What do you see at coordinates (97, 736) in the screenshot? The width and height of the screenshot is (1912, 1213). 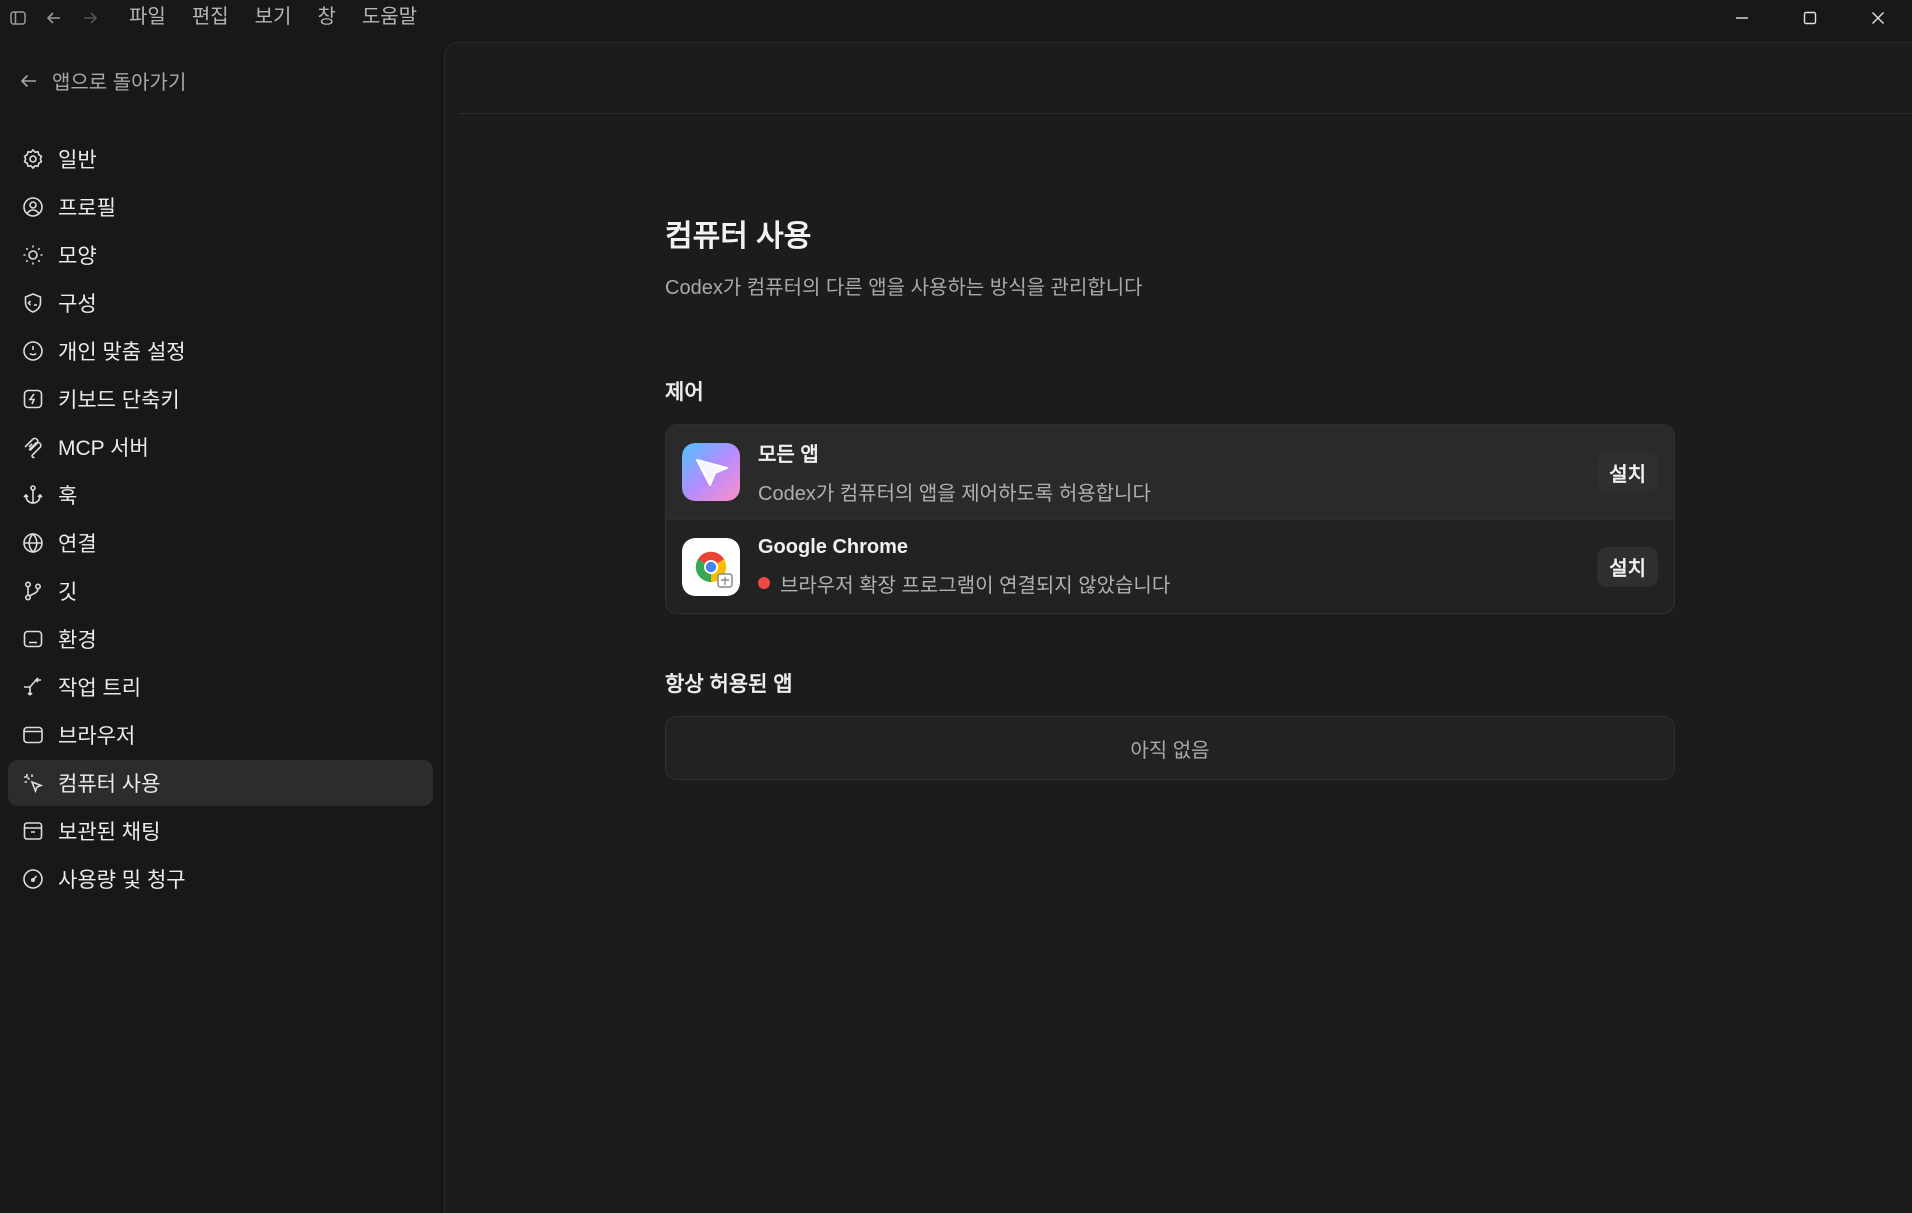 I see `sidebar-item-label: 브라우저` at bounding box center [97, 736].